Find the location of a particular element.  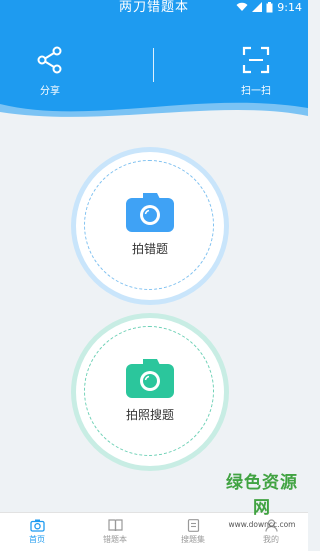

watermark-title: 绿色资源网 is located at coordinates (262, 495).